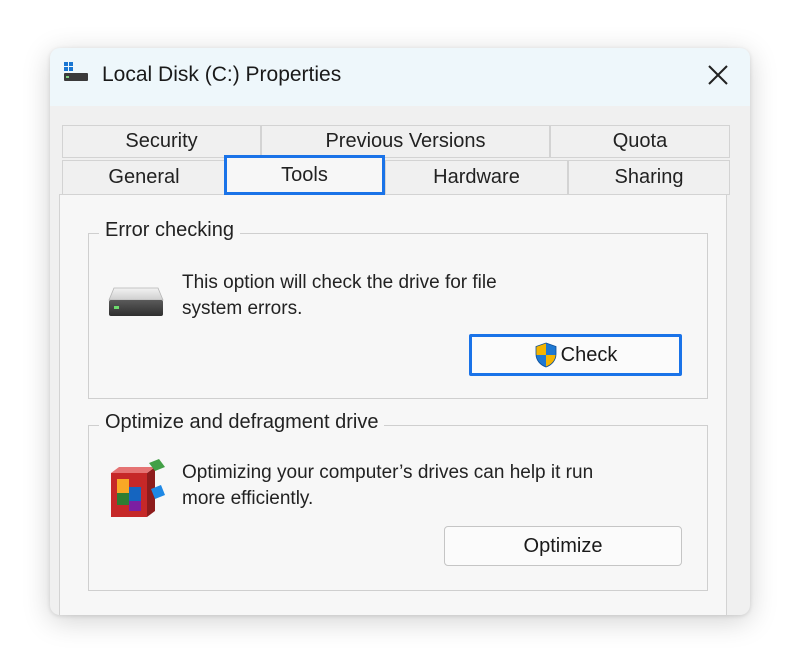 This screenshot has width=800, height=664. Describe the element at coordinates (304, 175) in the screenshot. I see `tab-tools: Tools` at that location.